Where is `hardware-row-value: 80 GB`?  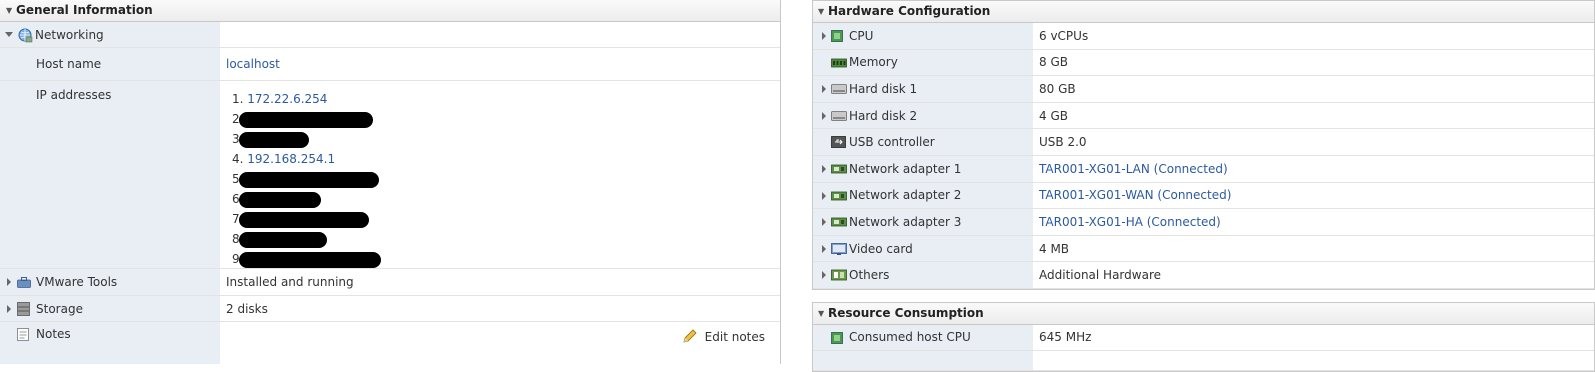
hardware-row-value: 80 GB is located at coordinates (1057, 88).